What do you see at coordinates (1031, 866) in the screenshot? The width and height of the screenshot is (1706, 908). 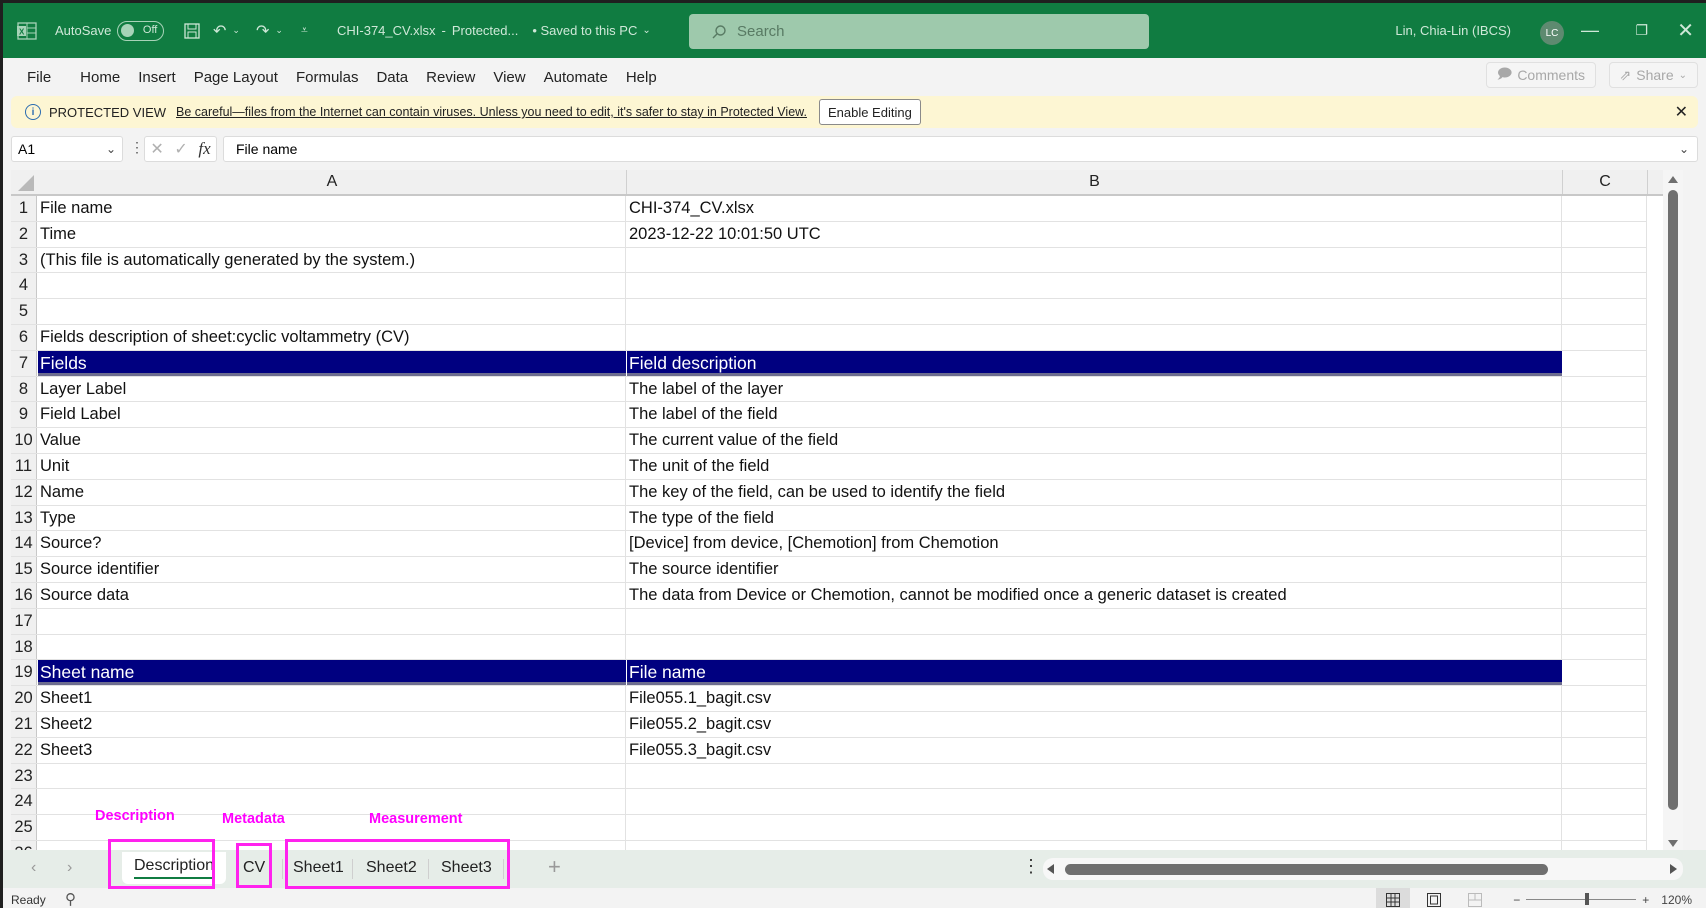 I see `more-tabs-icon: ⋮` at bounding box center [1031, 866].